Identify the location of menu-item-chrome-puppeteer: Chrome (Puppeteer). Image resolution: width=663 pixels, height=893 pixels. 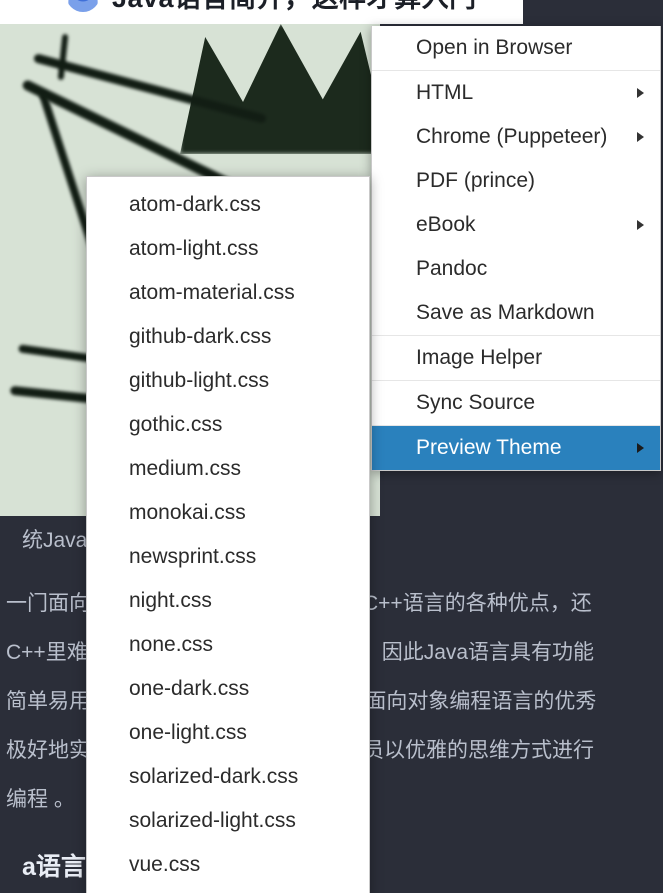
(516, 137).